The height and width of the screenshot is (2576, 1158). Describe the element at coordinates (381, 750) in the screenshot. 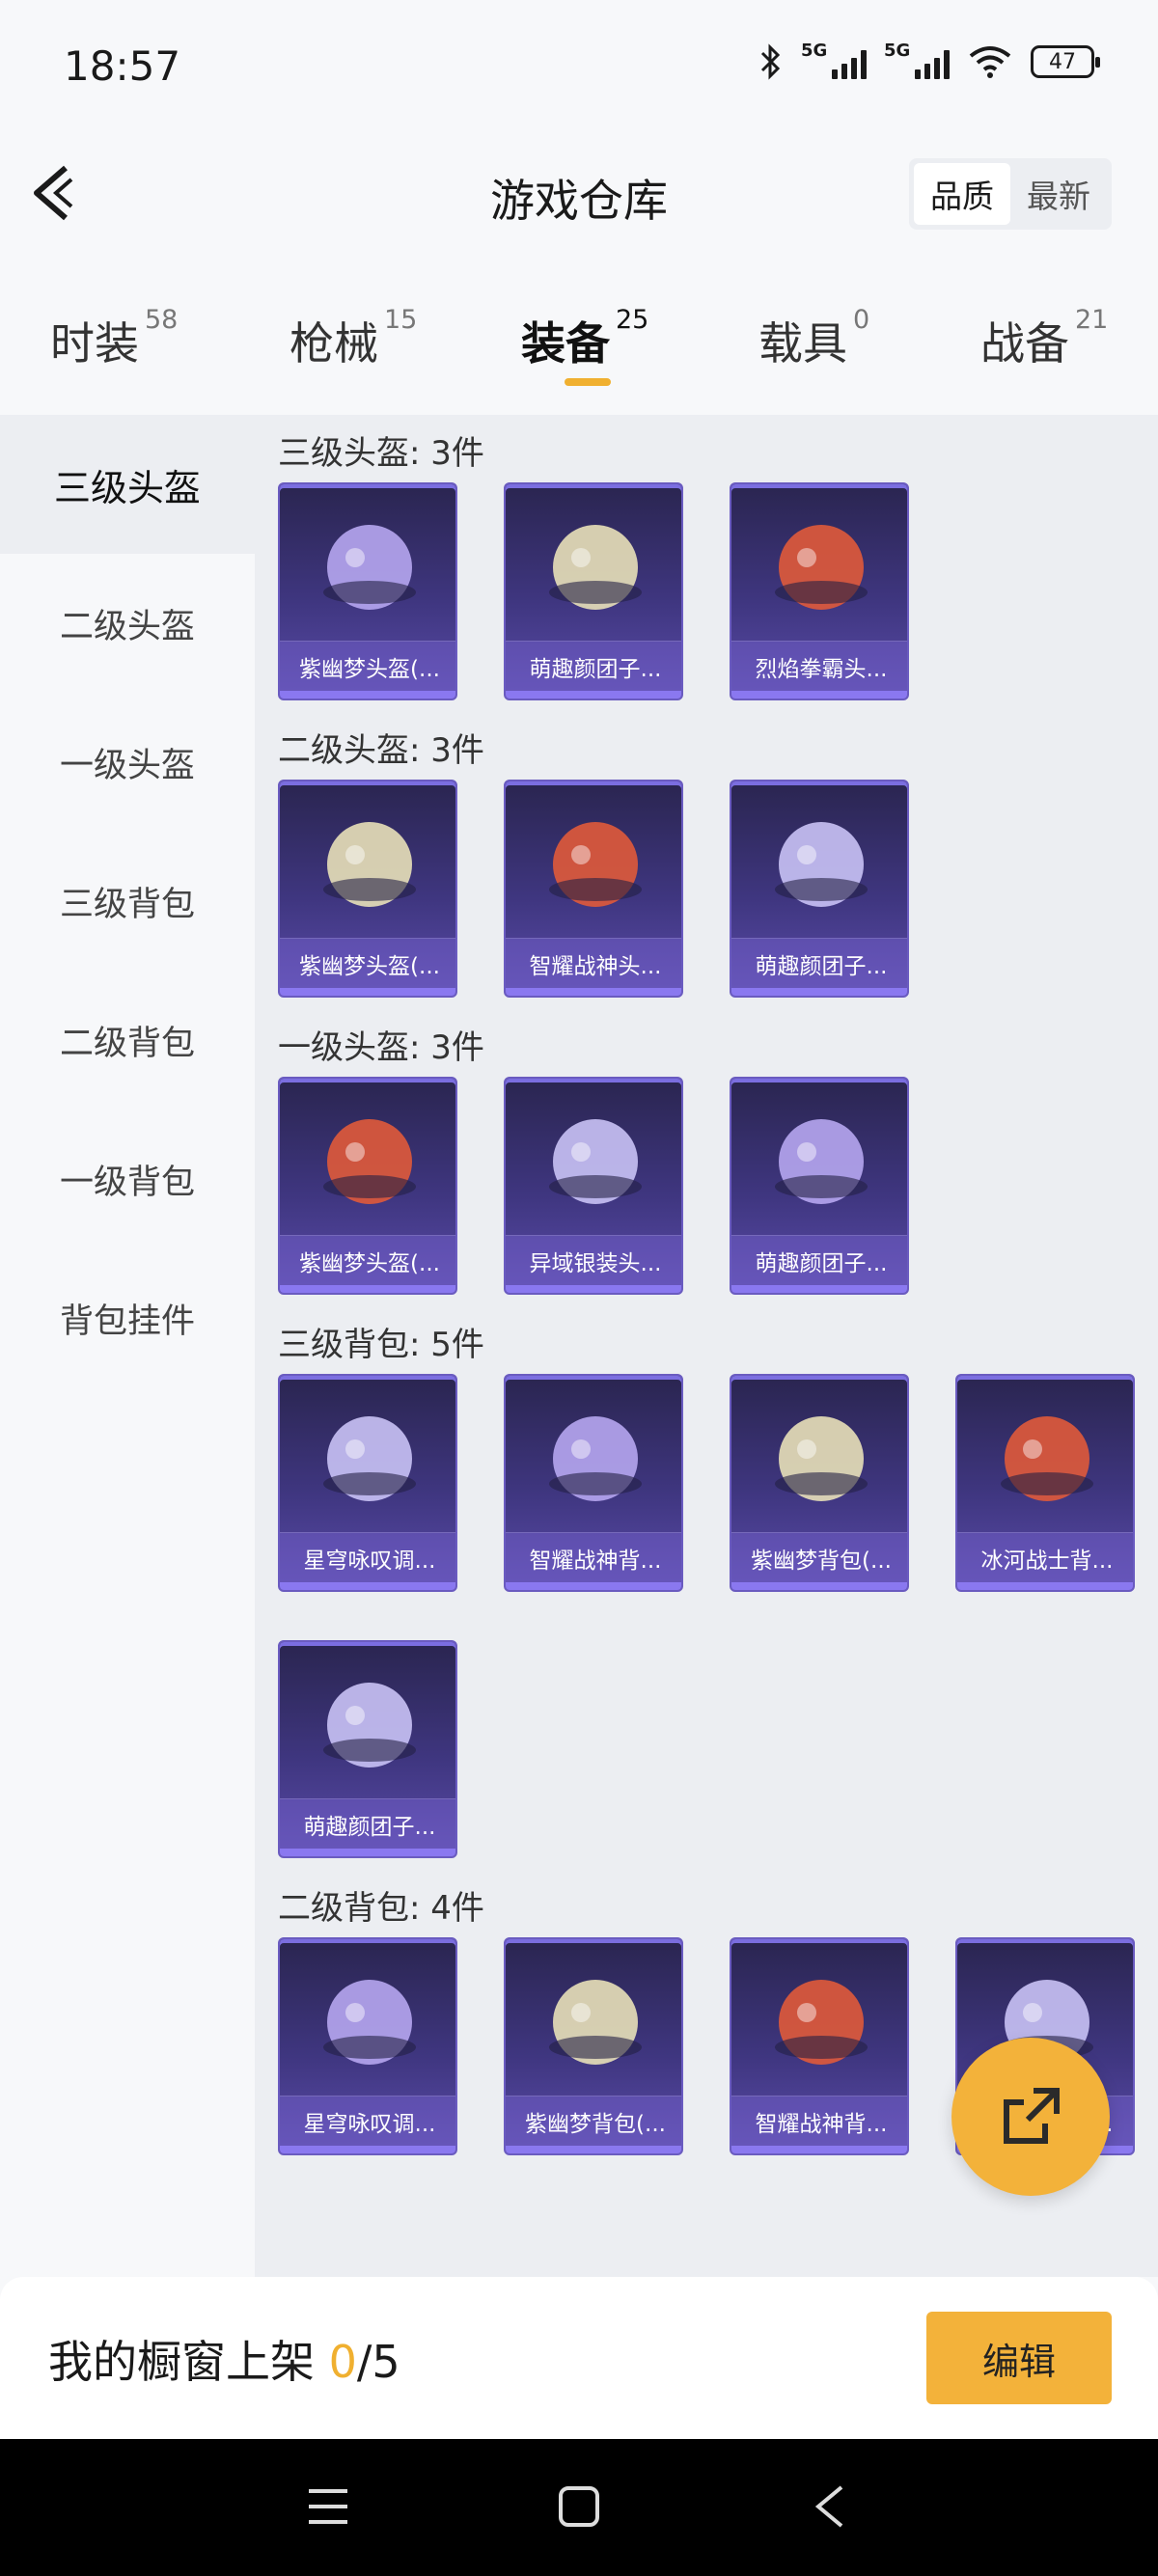

I see `section-title: 二级头盔: 3件` at that location.